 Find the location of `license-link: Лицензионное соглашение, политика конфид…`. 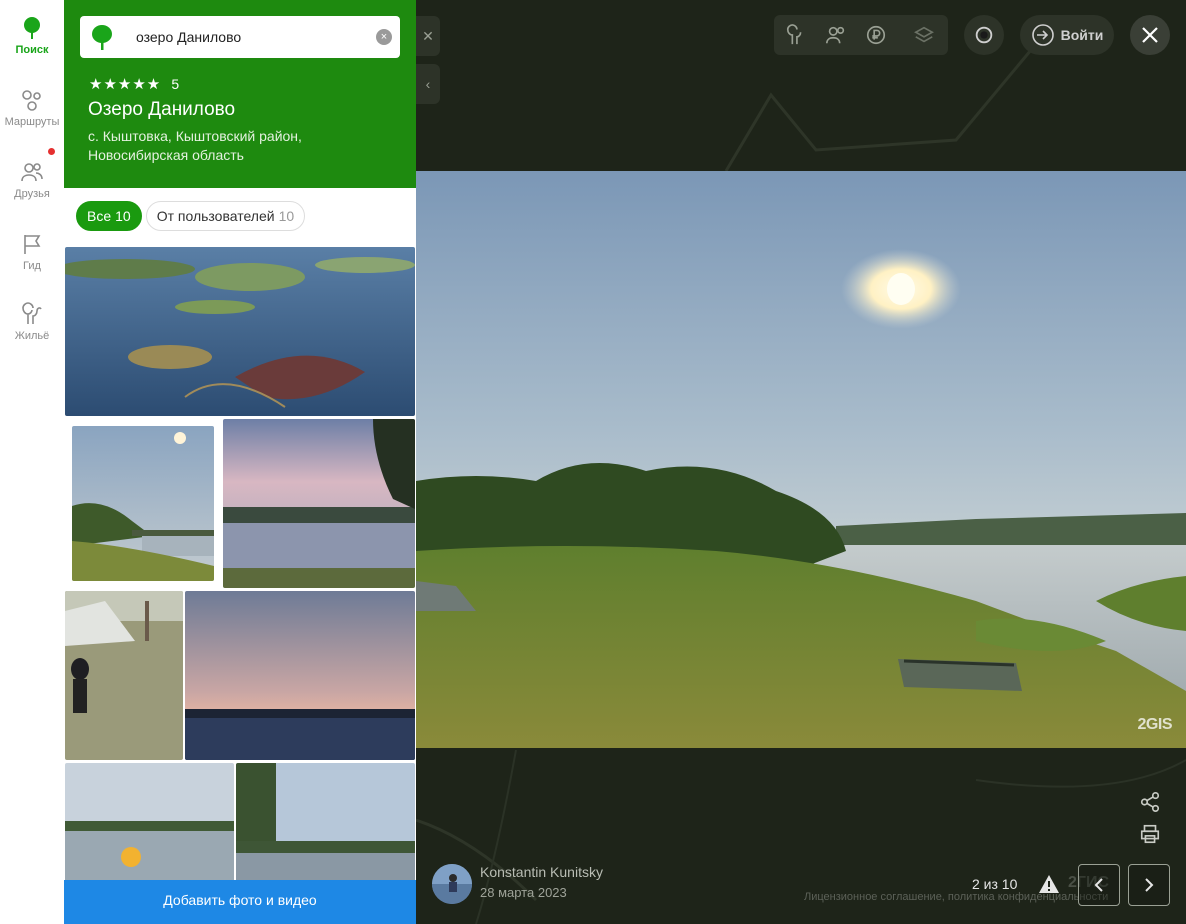

license-link: Лицензионное соглашение, политика конфид… is located at coordinates (956, 897).